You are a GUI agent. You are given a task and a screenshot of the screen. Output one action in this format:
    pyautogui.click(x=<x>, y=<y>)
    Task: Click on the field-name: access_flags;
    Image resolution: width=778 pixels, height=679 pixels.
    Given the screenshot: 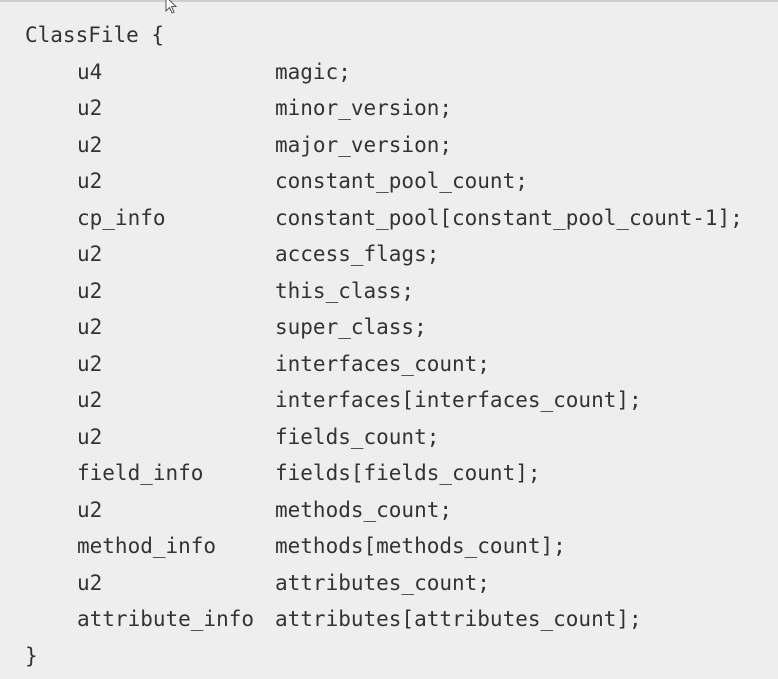 What is the action you would take?
    pyautogui.click(x=357, y=254)
    